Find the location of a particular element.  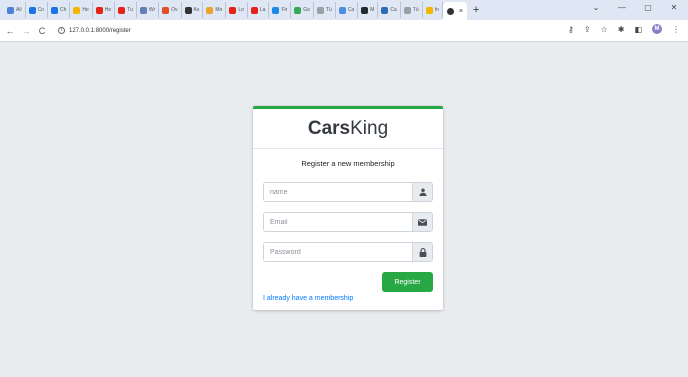

browser-tab: Wr is located at coordinates (148, 10).